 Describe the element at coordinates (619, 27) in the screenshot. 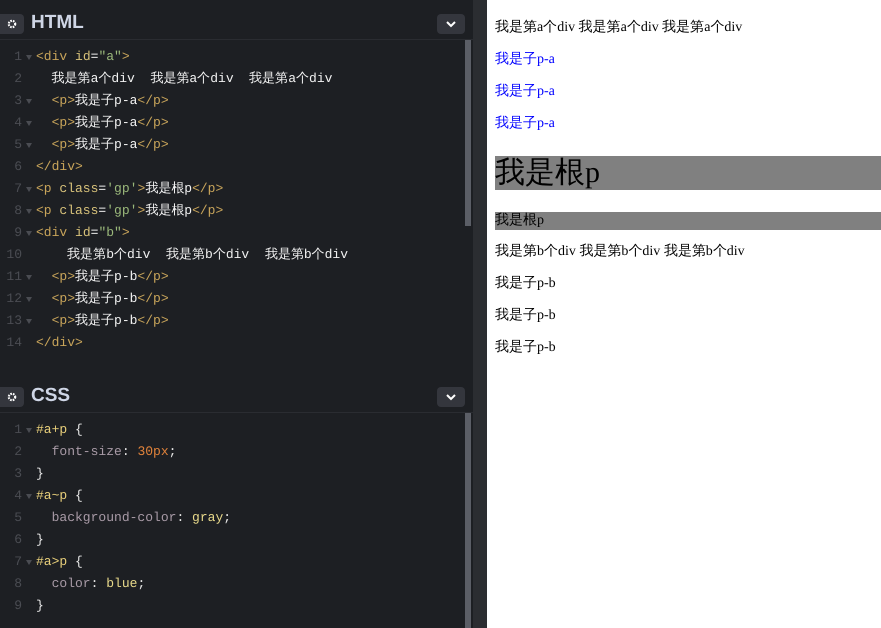

I see `preview-text: 我是第a个div 我是第a个div 我是第a个div` at that location.